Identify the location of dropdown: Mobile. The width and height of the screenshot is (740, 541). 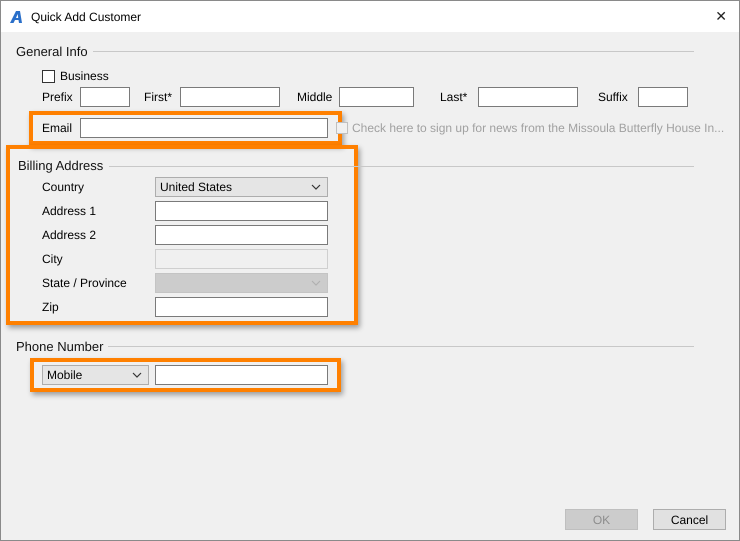
(95, 375).